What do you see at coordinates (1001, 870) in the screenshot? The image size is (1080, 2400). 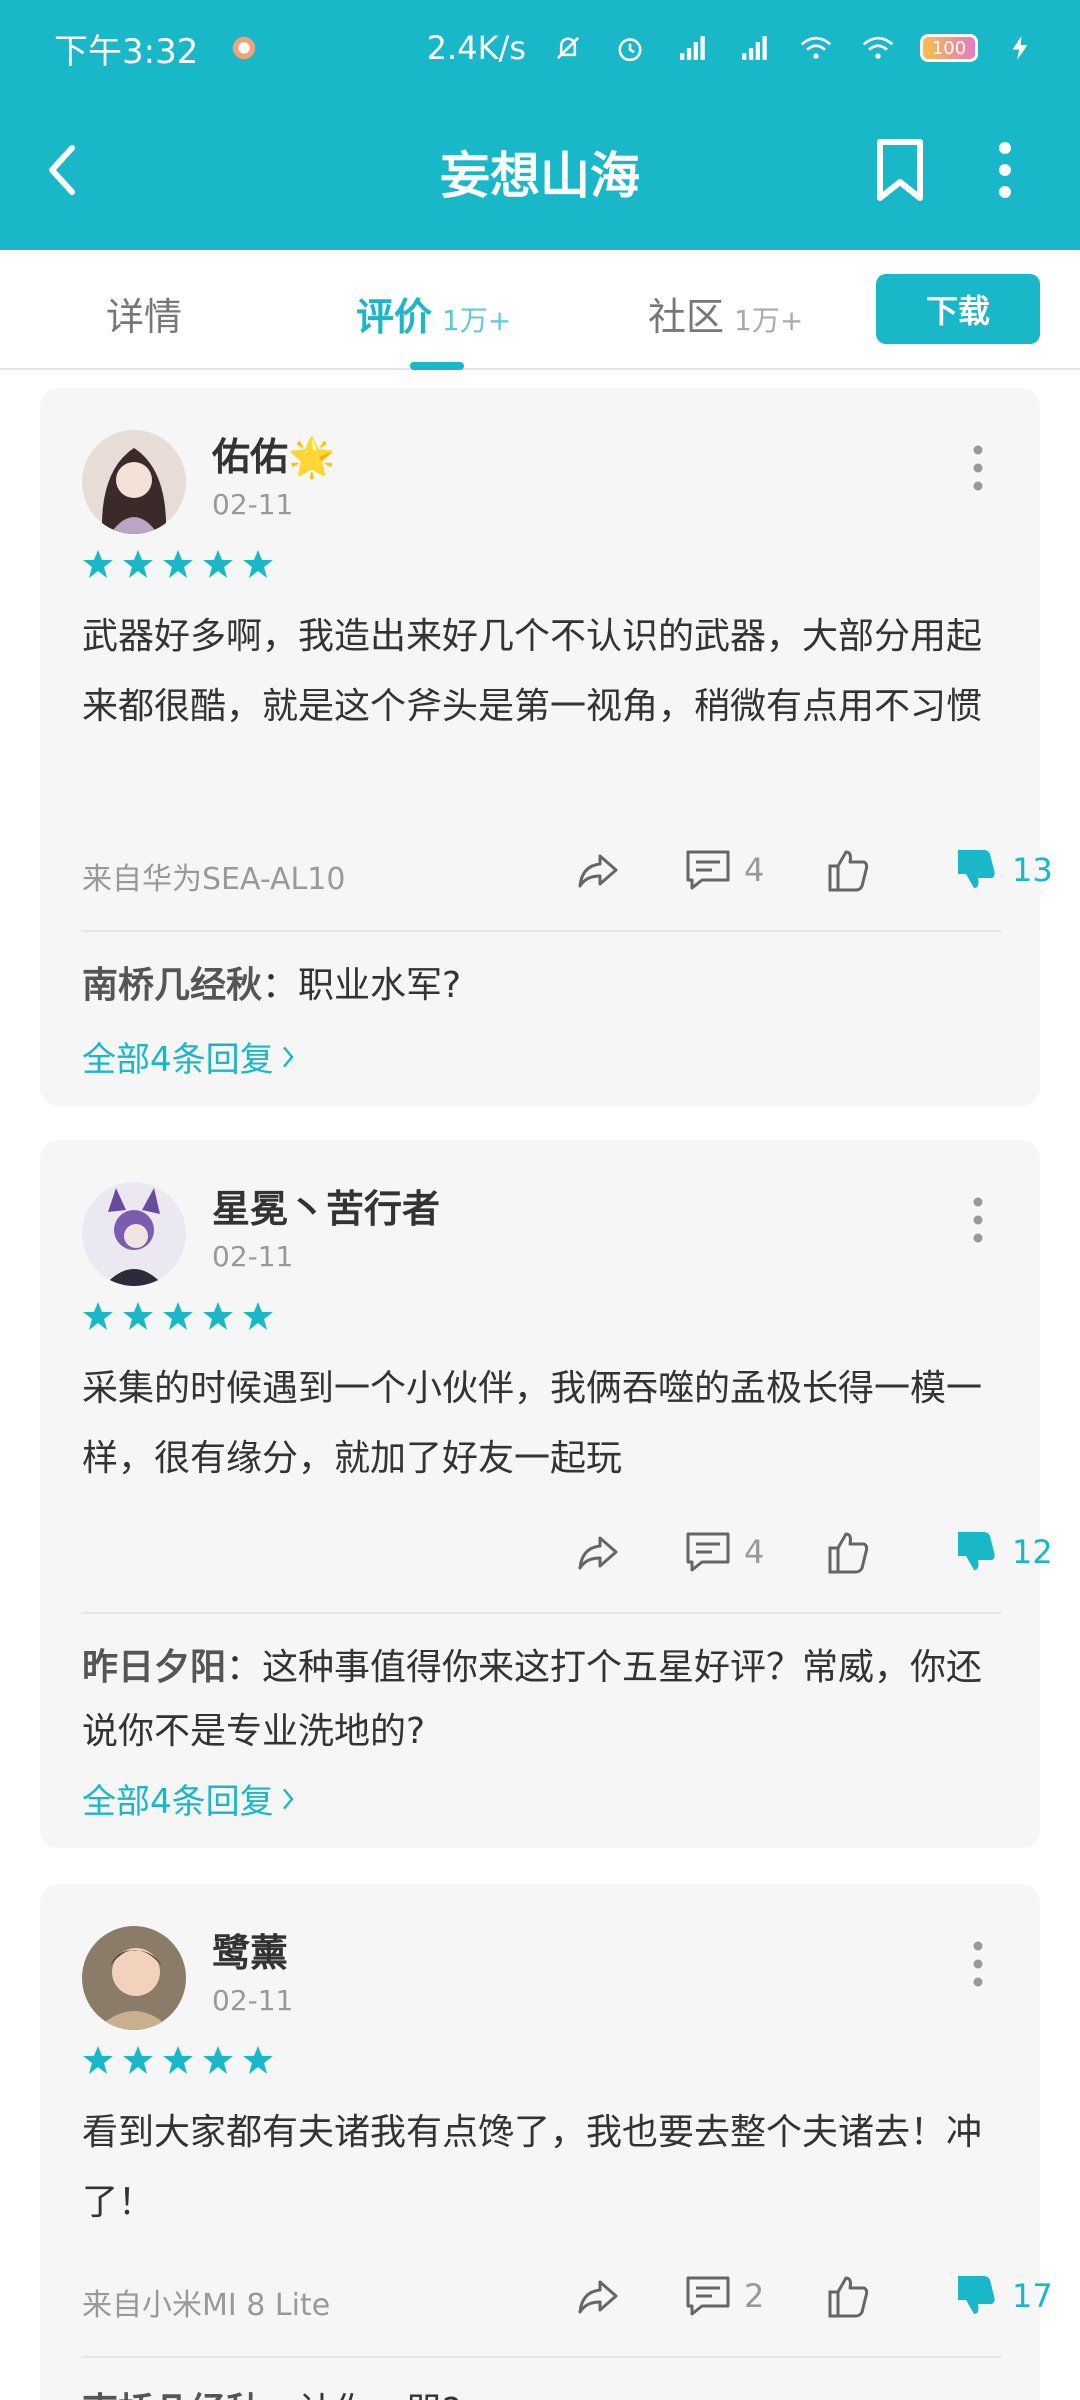 I see `dislike-button: 13` at bounding box center [1001, 870].